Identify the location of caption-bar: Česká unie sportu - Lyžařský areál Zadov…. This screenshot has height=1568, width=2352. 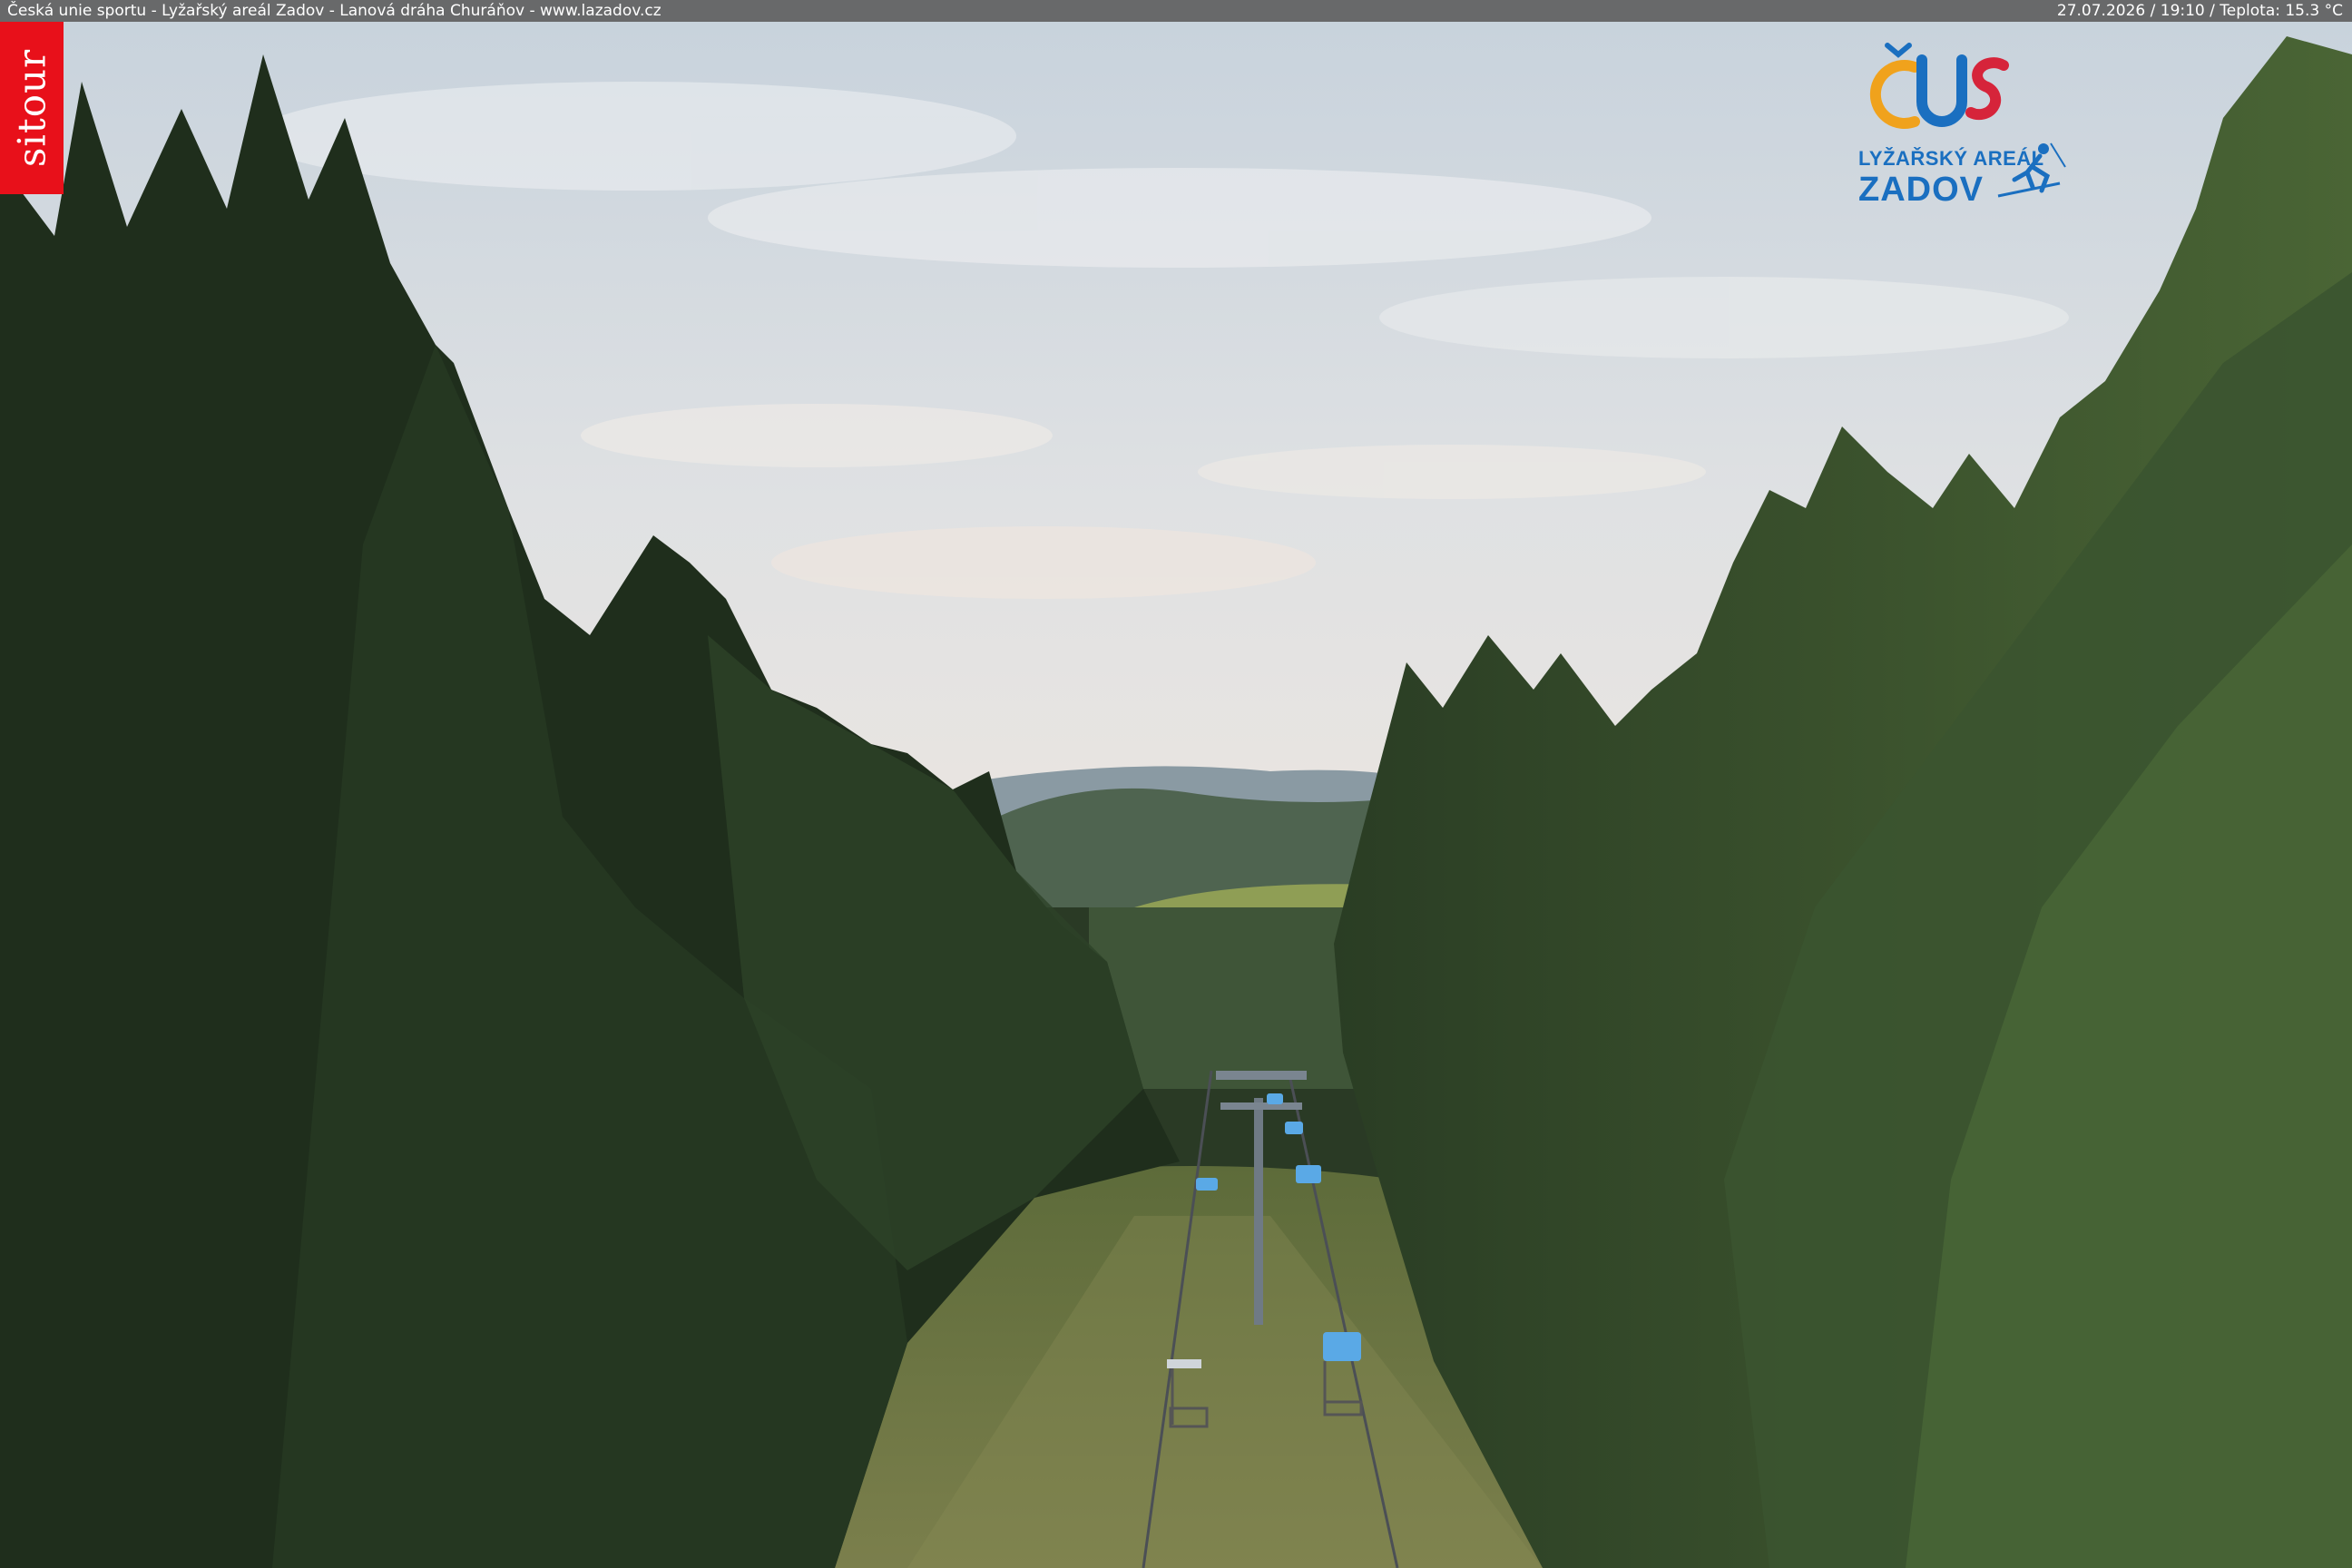
(1176, 11).